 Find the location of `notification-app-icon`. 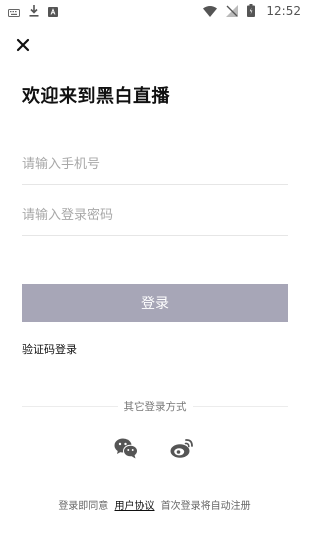

notification-app-icon is located at coordinates (53, 11).